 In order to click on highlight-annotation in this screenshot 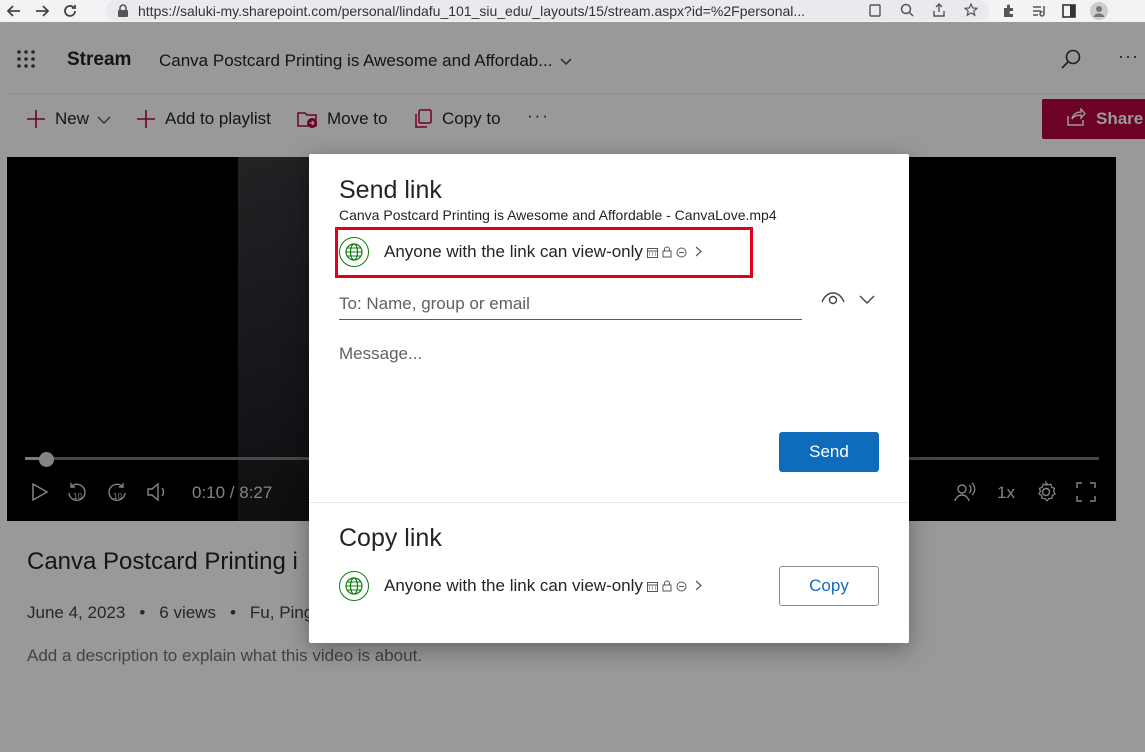, I will do `click(544, 252)`.